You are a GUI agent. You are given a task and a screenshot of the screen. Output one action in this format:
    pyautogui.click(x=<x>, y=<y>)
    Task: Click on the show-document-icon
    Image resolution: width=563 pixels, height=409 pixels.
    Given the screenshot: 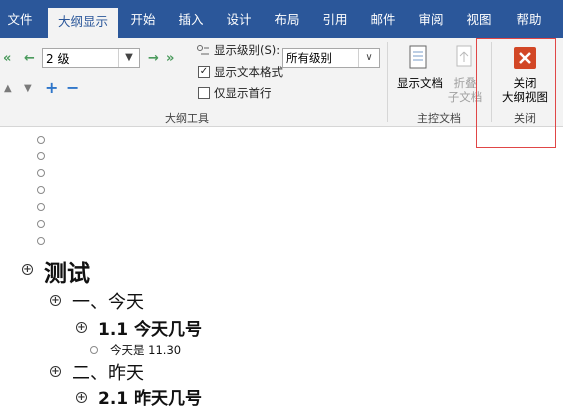 What is the action you would take?
    pyautogui.click(x=419, y=58)
    